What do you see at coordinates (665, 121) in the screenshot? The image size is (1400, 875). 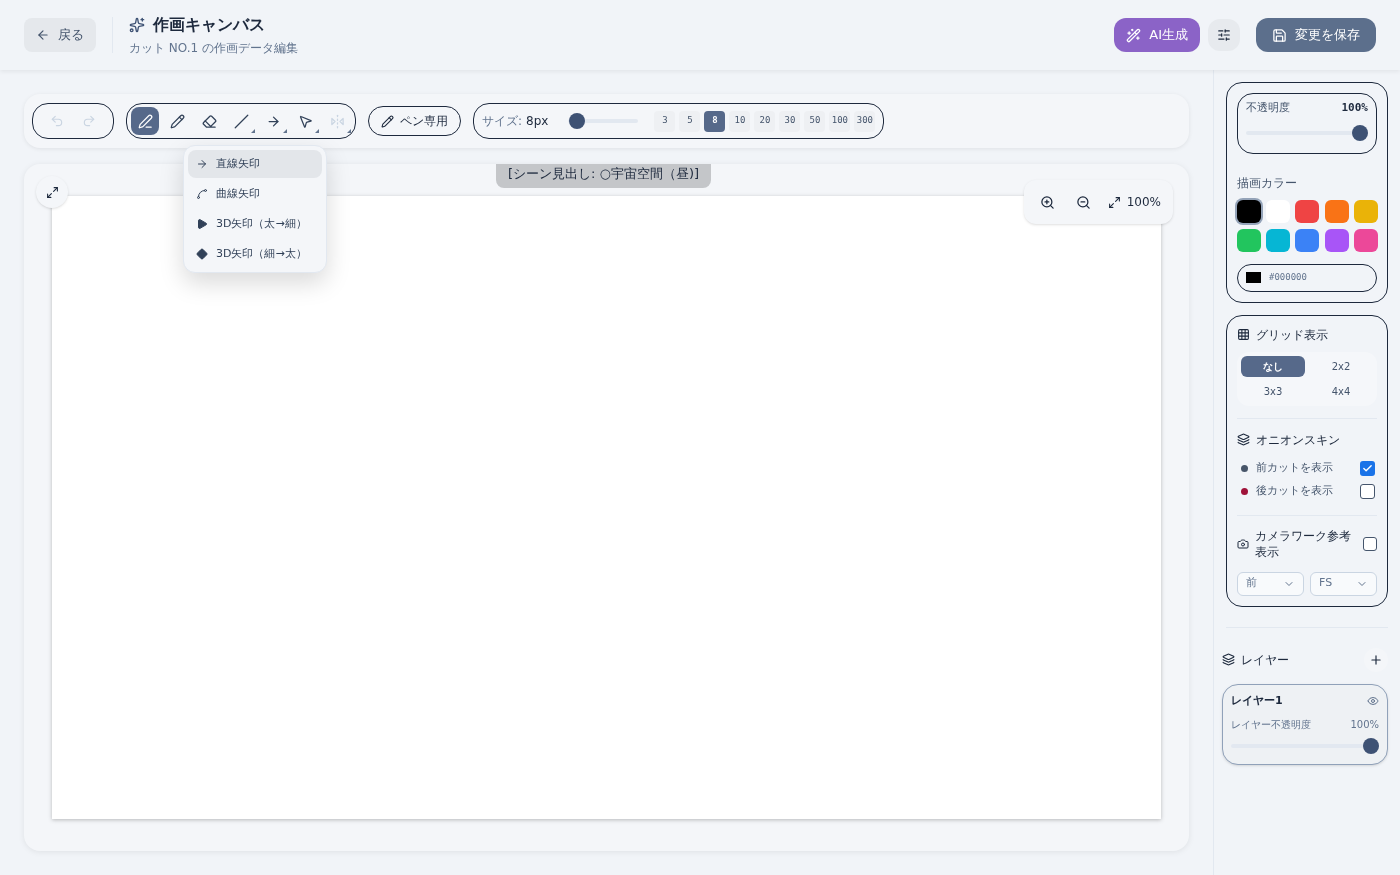 I see `size-preset: 3` at bounding box center [665, 121].